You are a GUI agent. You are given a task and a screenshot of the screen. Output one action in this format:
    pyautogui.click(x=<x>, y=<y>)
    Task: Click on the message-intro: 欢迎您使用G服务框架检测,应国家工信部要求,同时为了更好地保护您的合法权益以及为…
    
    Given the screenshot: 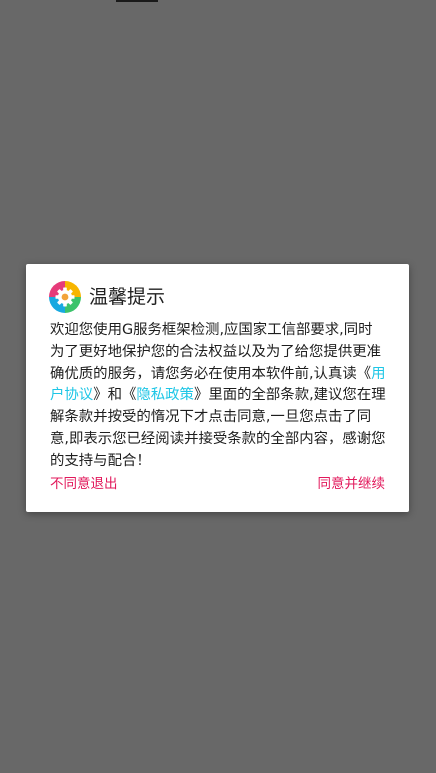 What is the action you would take?
    pyautogui.click(x=215, y=352)
    